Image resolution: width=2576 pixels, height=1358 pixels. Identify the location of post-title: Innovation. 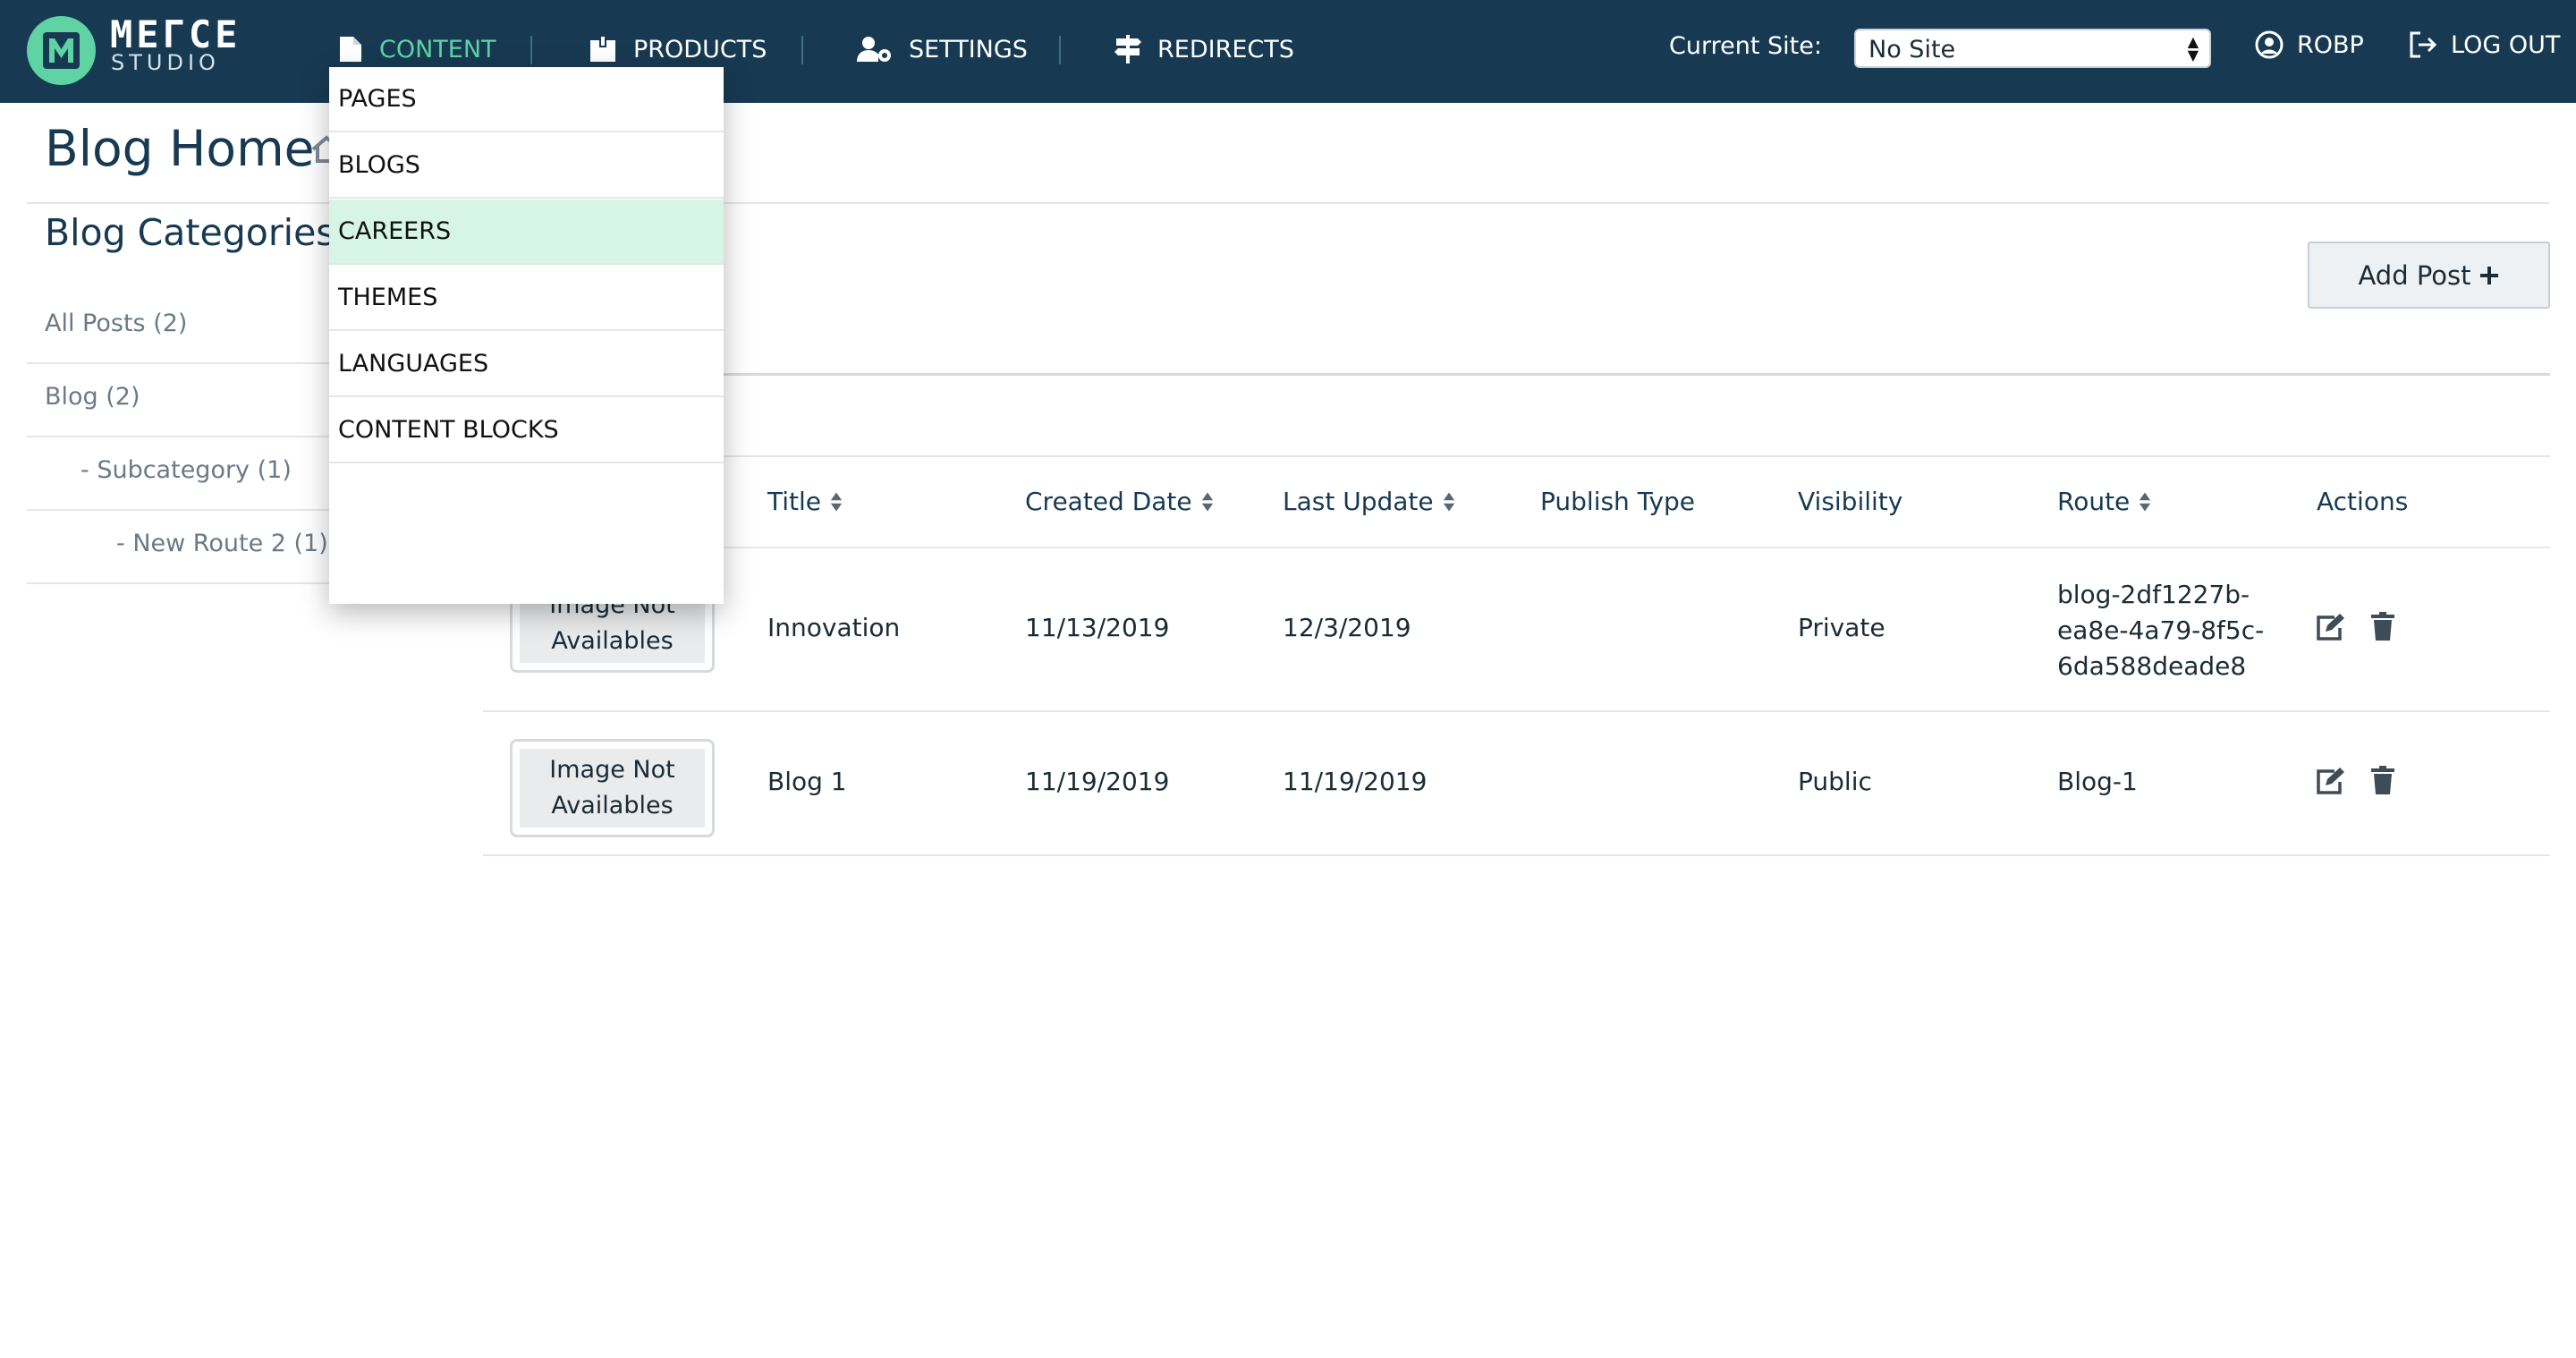
(834, 627).